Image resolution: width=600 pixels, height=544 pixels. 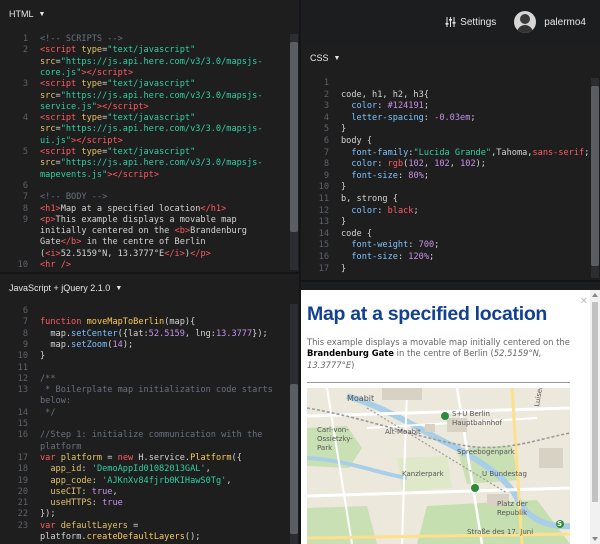 What do you see at coordinates (326, 83) in the screenshot?
I see `line-number: 1` at bounding box center [326, 83].